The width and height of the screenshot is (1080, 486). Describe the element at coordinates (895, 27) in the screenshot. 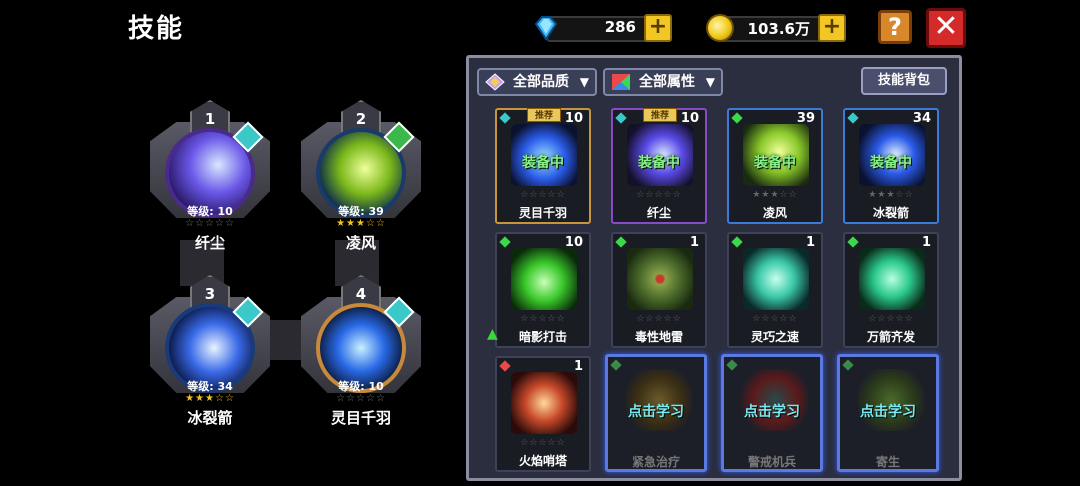

I see `help-button: ?` at that location.